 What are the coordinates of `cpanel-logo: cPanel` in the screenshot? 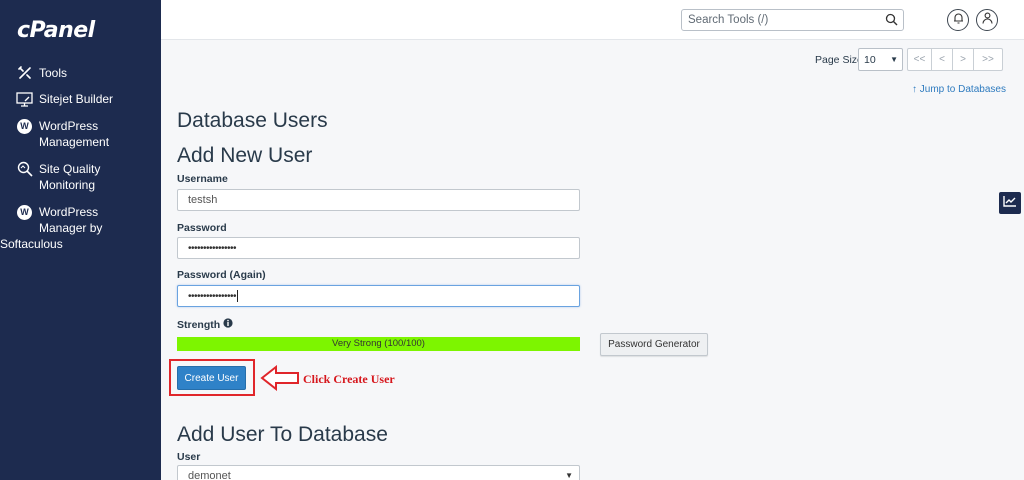 It's located at (56, 30).